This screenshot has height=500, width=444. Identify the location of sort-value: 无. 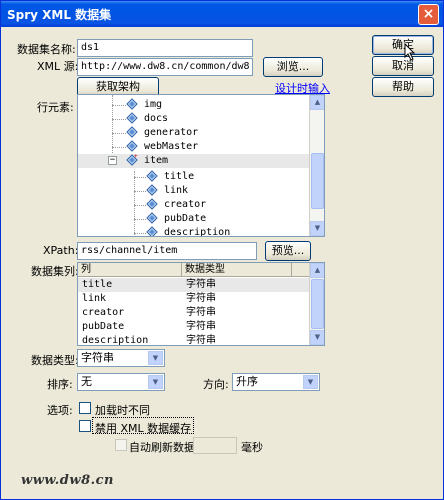
(86, 381).